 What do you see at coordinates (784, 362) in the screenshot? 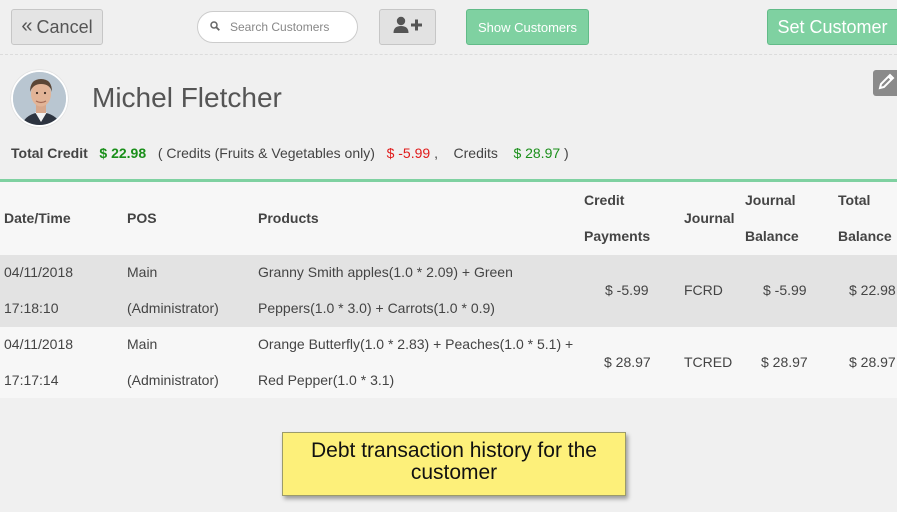
I see `row-journal-balance: $ 28.97` at bounding box center [784, 362].